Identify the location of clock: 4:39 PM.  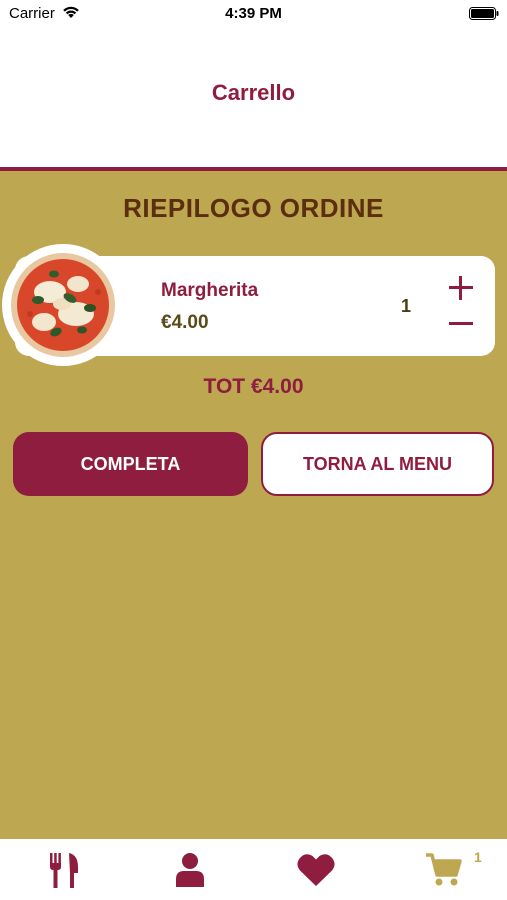
(253, 13).